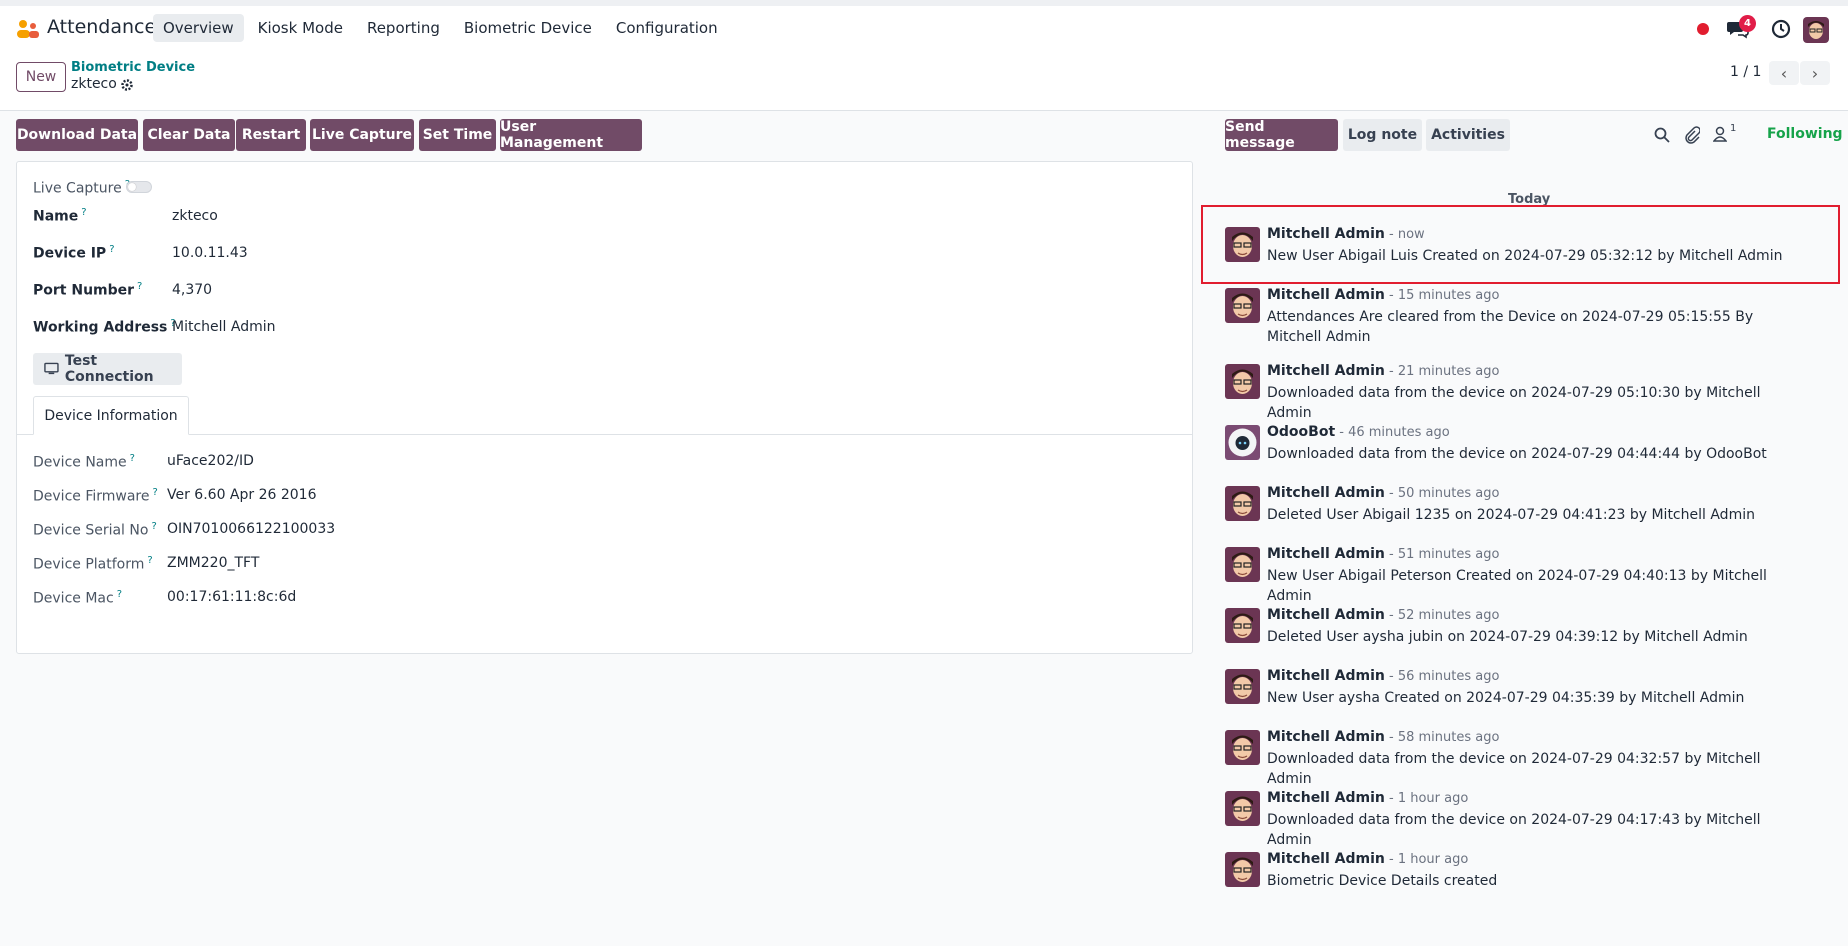 Image resolution: width=1848 pixels, height=946 pixels. Describe the element at coordinates (1781, 29) in the screenshot. I see `activity-clock-icon` at that location.